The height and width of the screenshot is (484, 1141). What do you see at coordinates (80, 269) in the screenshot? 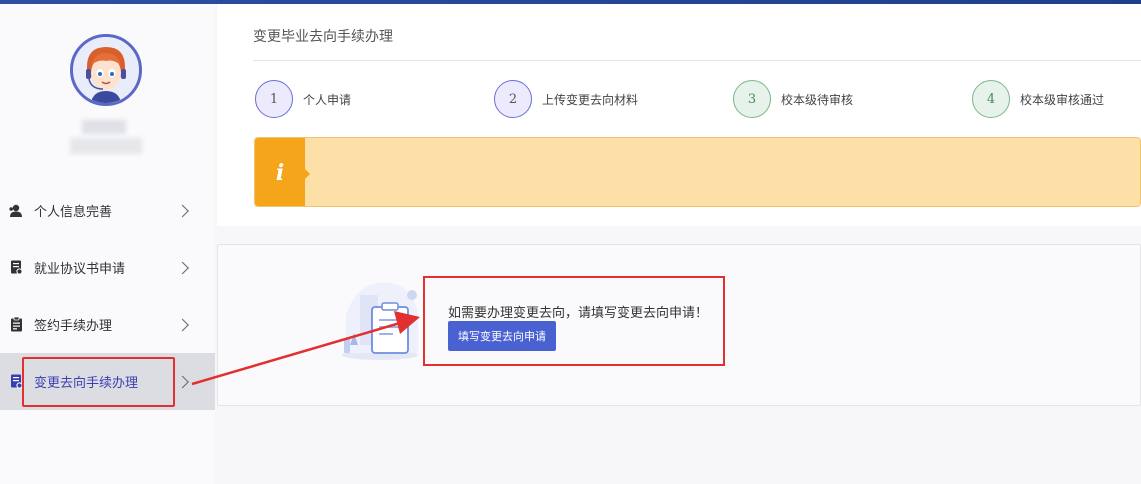
I see `sidebar-item-label: 就业协议书申请` at bounding box center [80, 269].